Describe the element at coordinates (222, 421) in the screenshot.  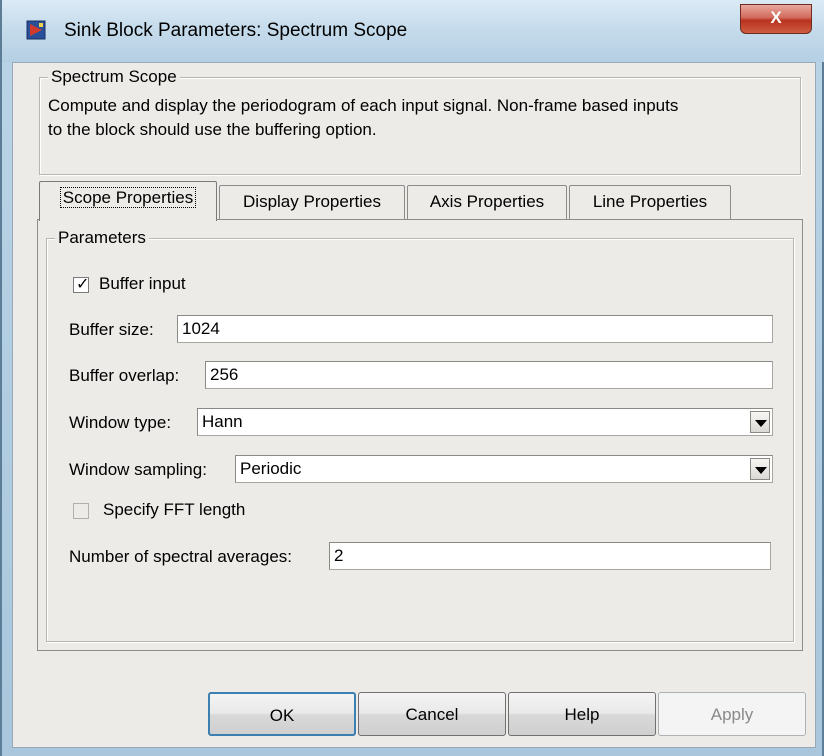
I see `window-type-value: Hann` at that location.